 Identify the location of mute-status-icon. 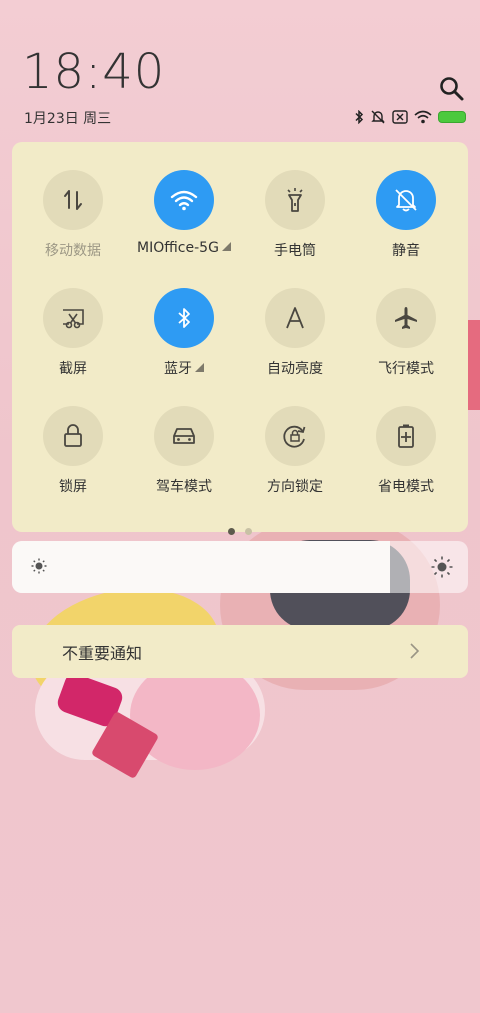
(378, 117).